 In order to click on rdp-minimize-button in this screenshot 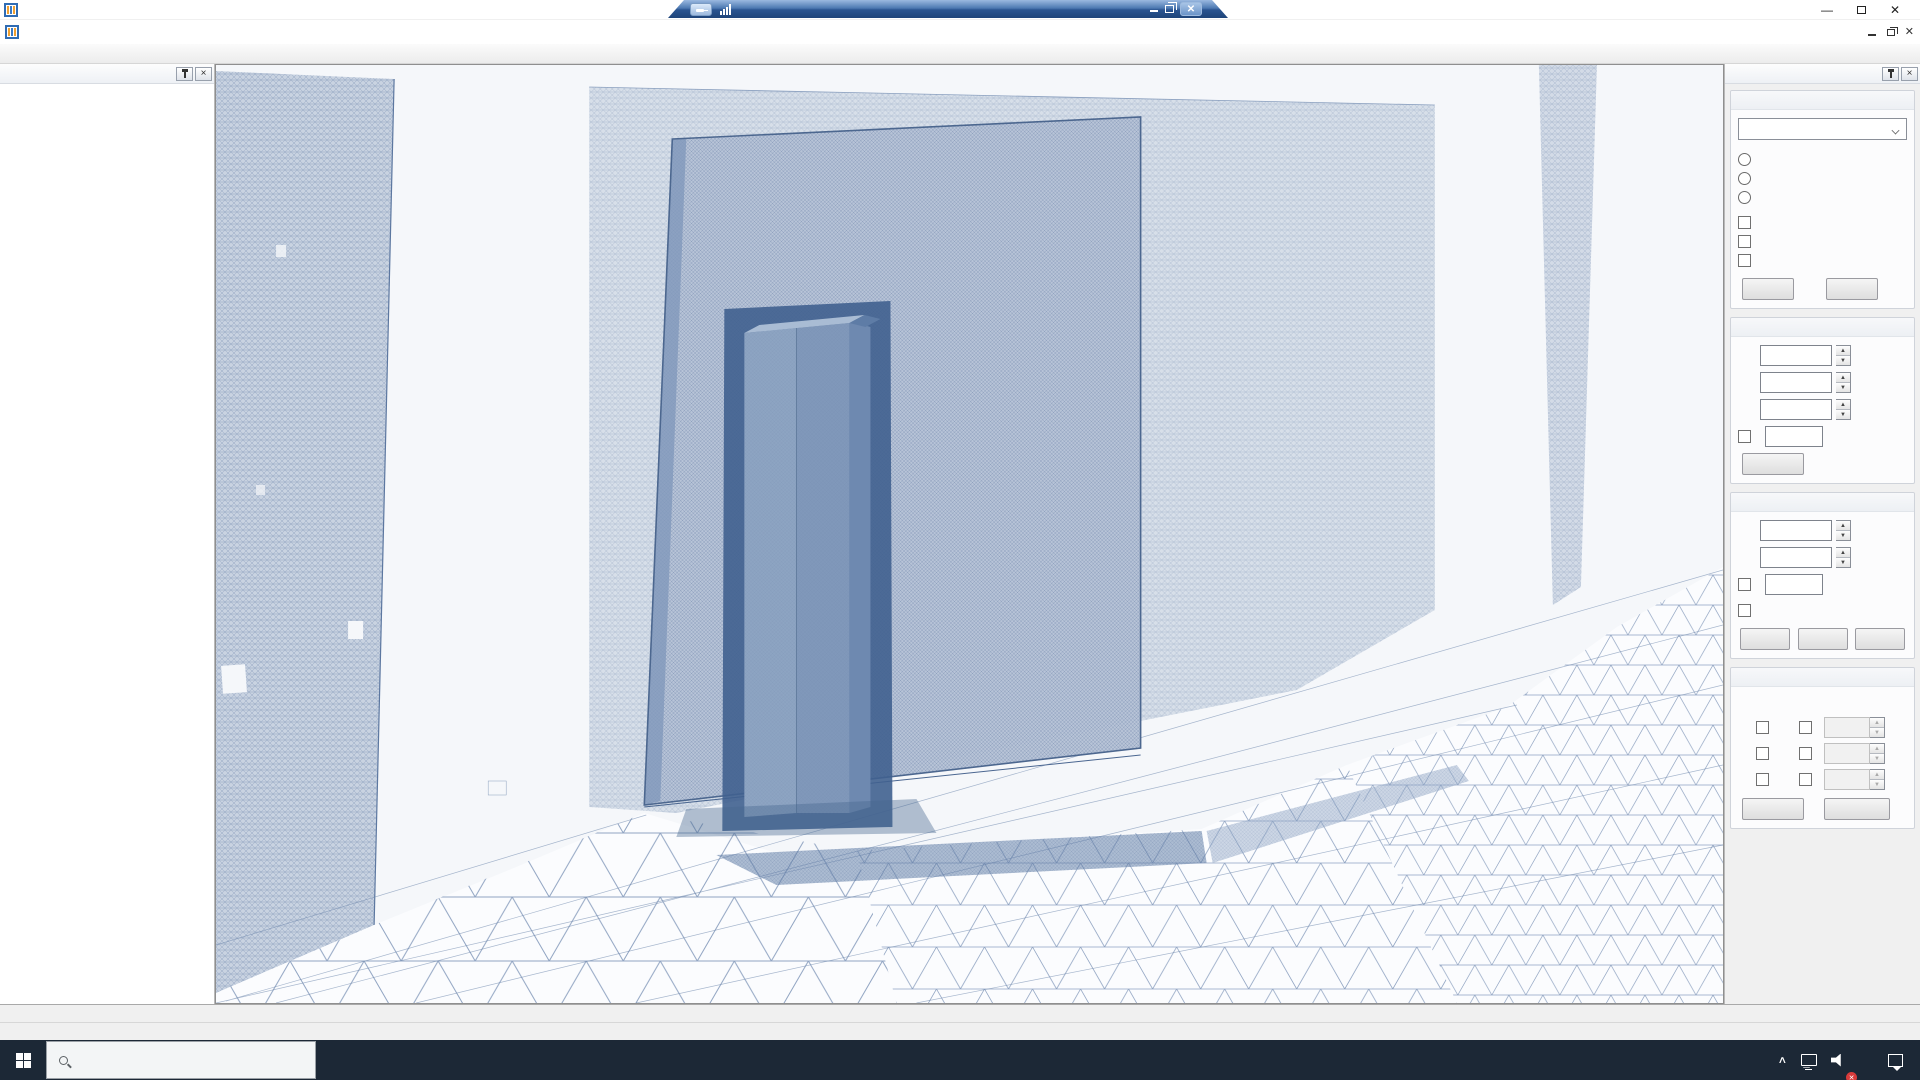, I will do `click(1154, 9)`.